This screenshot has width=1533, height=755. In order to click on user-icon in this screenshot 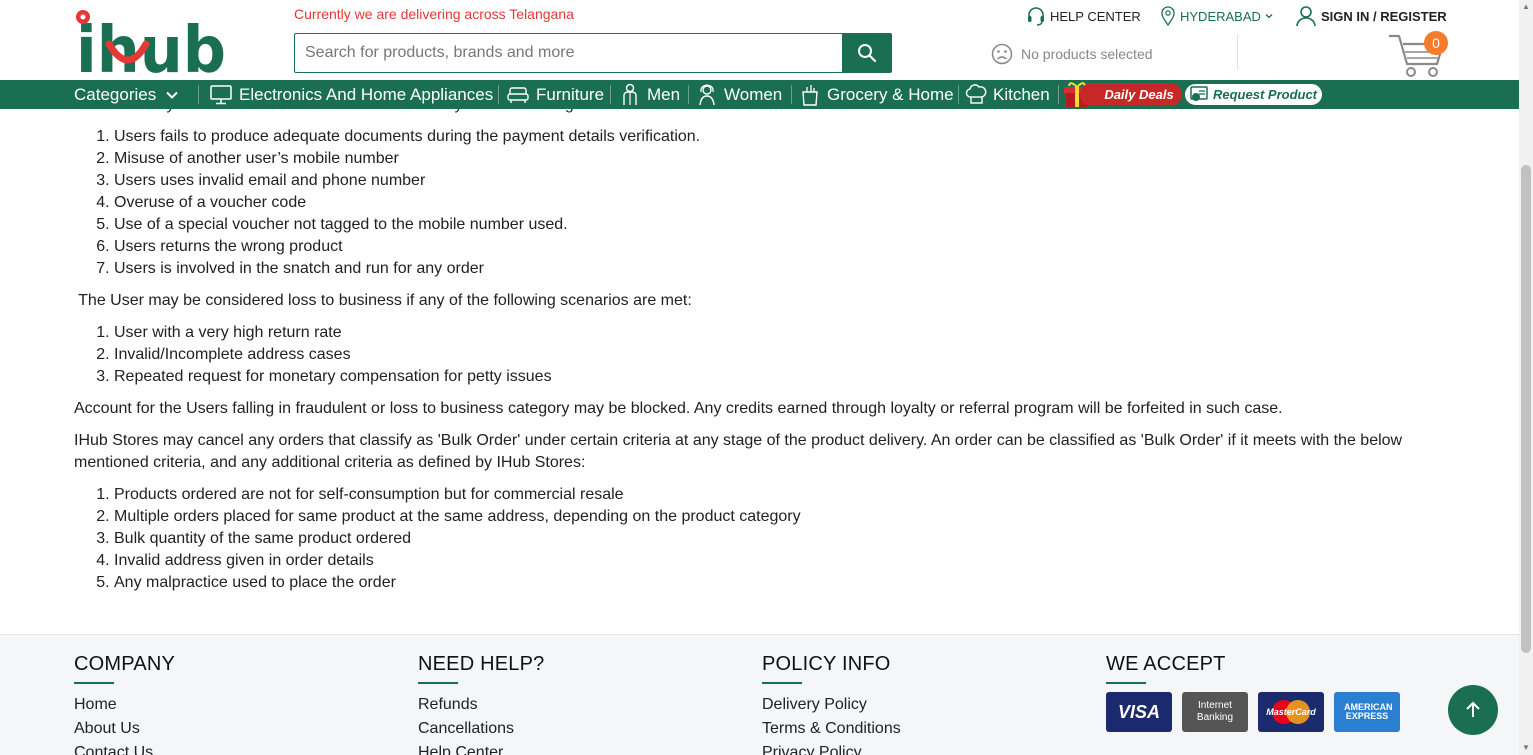, I will do `click(1306, 16)`.